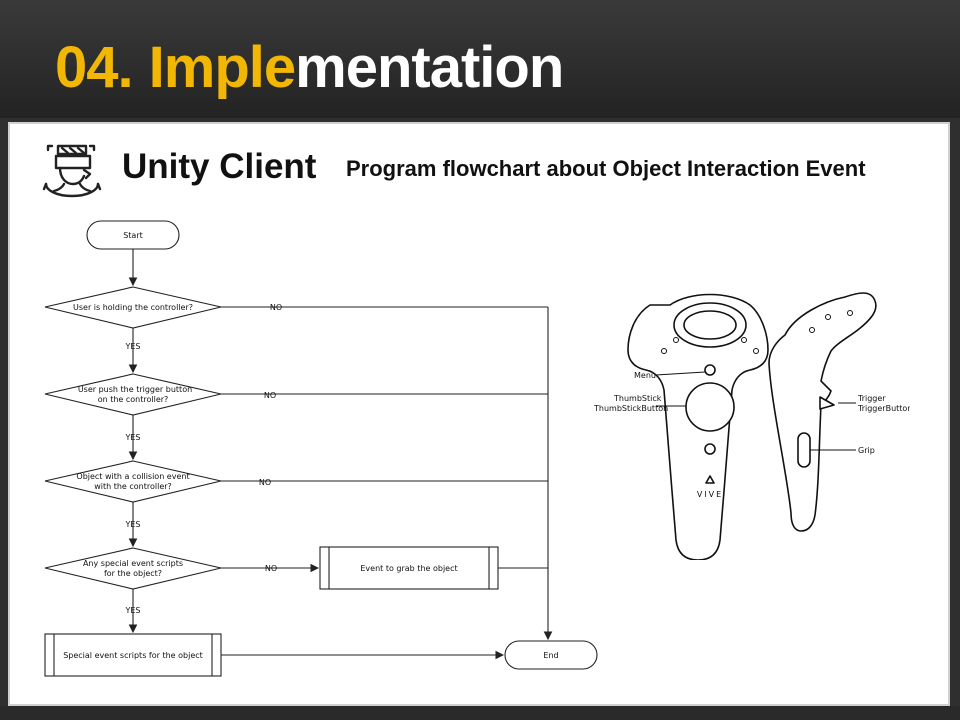  Describe the element at coordinates (132, 610) in the screenshot. I see `yes-label-4: YES` at that location.